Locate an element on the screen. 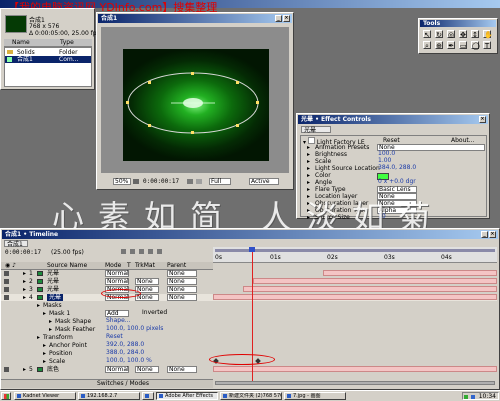 This screenshot has width=500, height=401. show-channel-icon is located at coordinates (199, 181).